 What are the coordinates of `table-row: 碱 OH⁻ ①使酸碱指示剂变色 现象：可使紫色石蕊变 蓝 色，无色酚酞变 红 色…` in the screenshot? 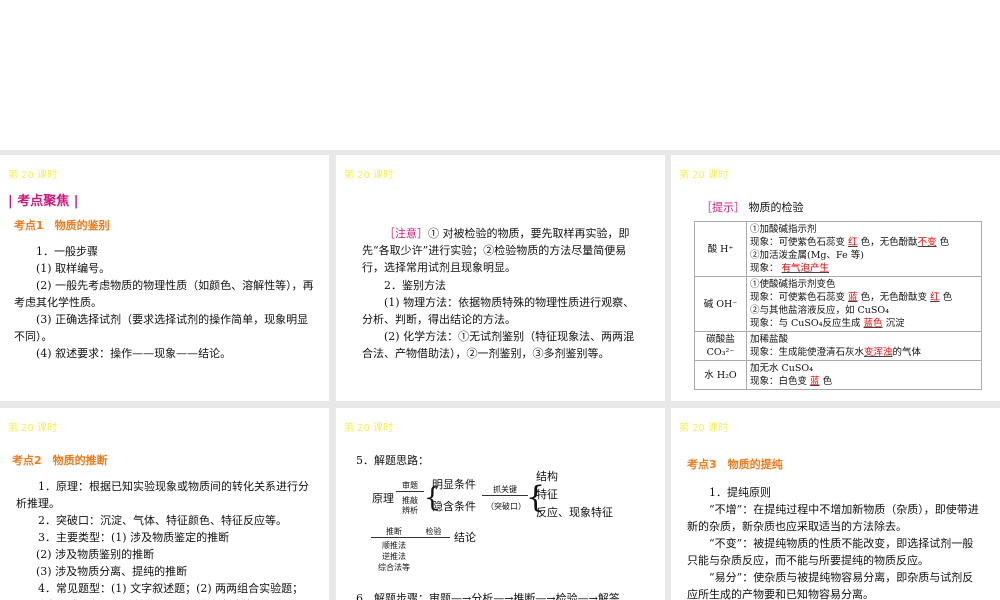 It's located at (838, 304).